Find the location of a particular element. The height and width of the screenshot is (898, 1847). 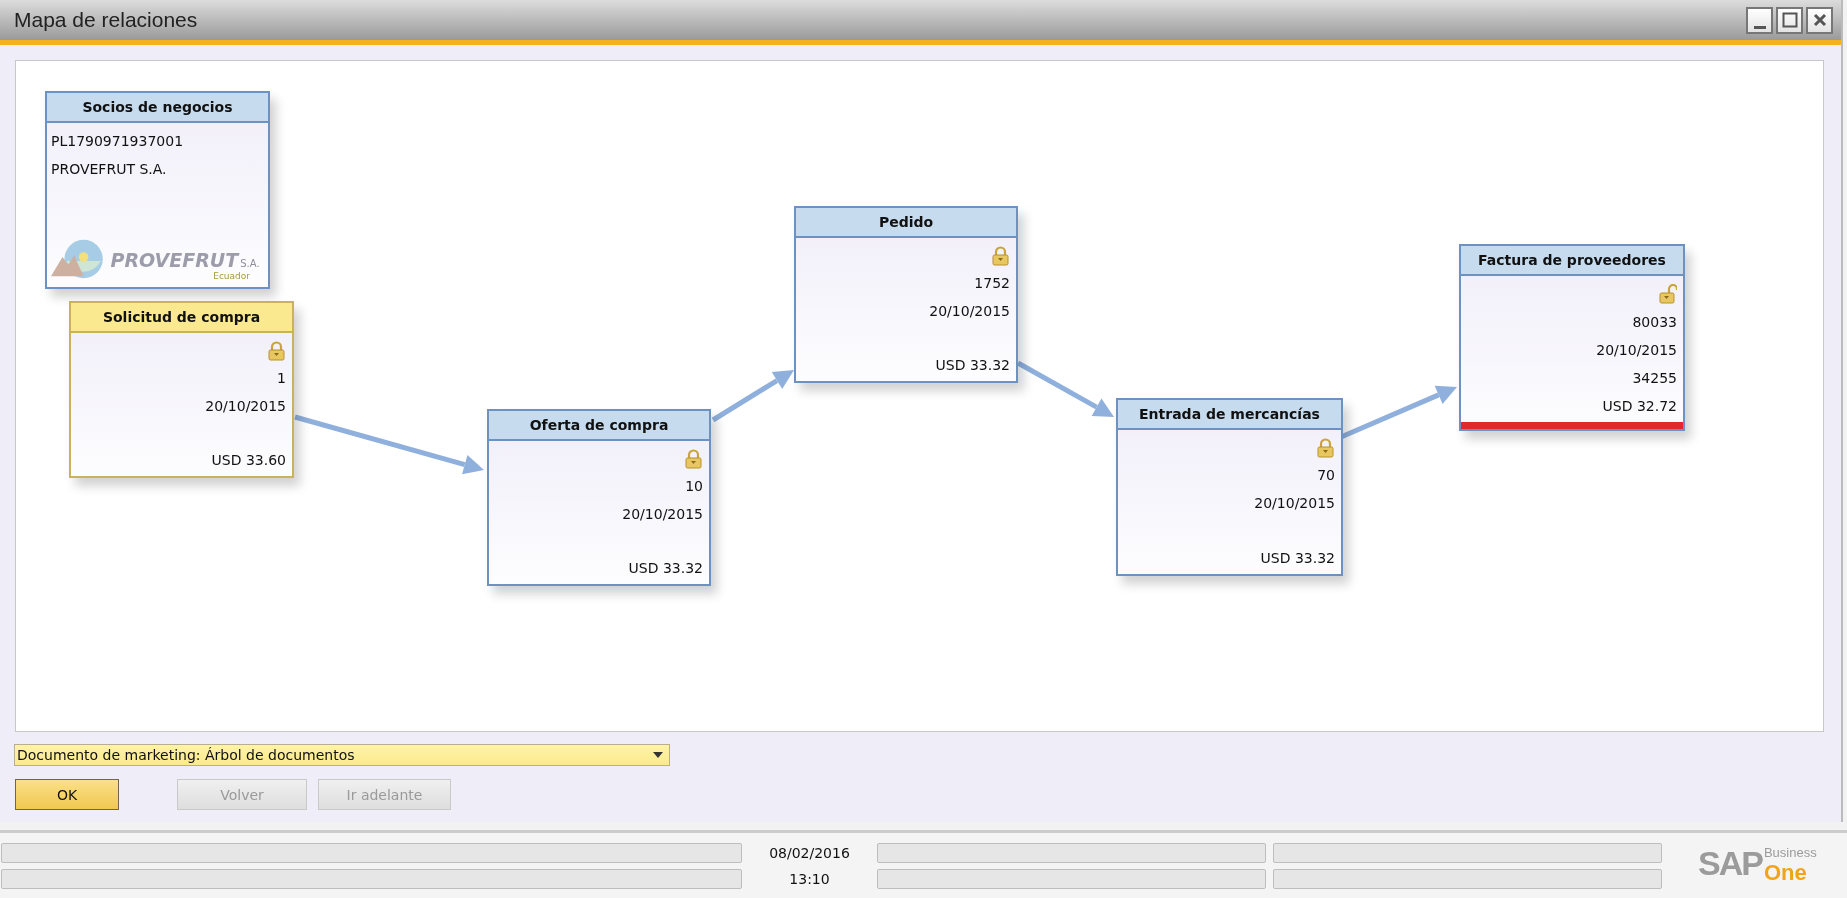

document-amount: USD 33.60 is located at coordinates (248, 460).